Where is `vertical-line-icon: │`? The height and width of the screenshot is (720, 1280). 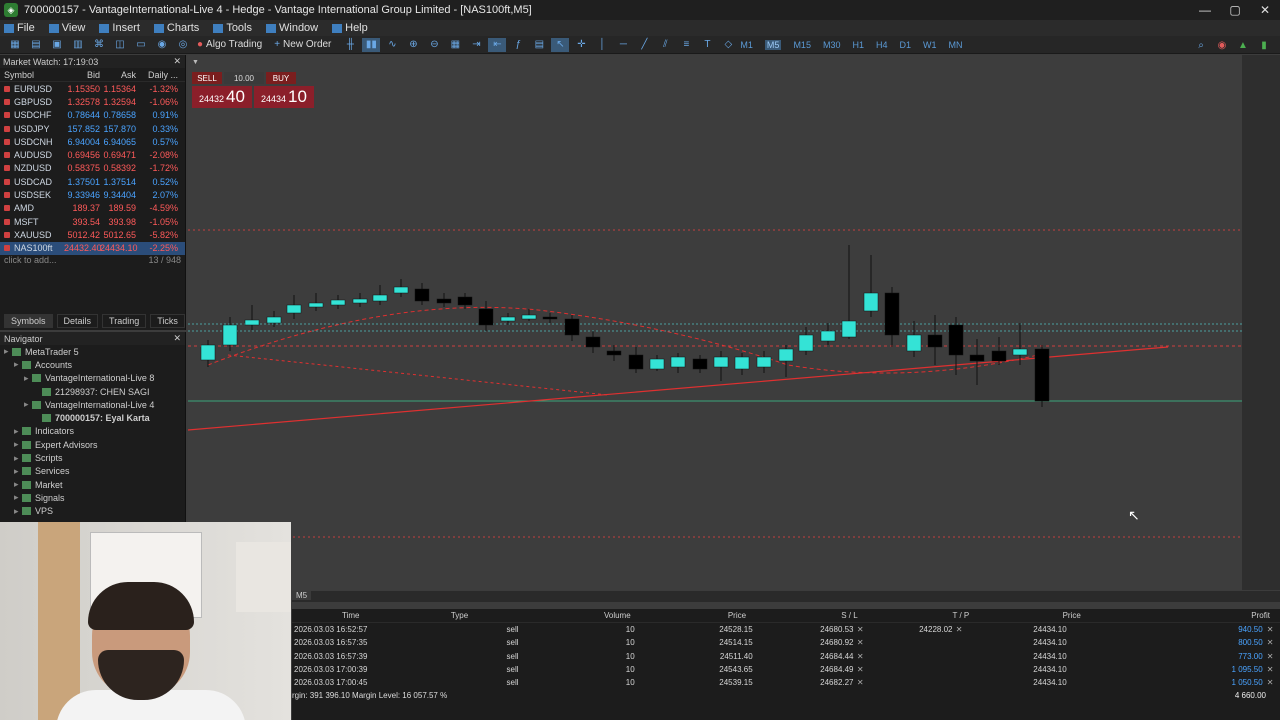 vertical-line-icon: │ is located at coordinates (602, 45).